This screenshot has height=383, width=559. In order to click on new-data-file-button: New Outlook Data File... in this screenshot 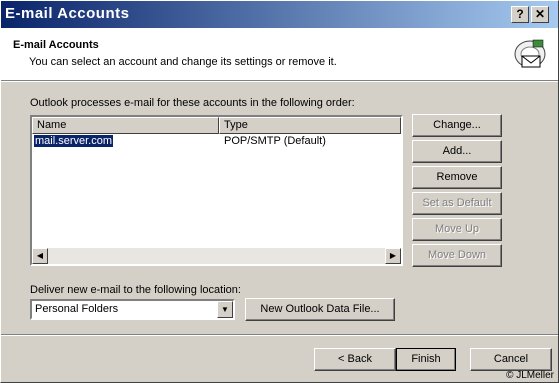, I will do `click(320, 309)`.